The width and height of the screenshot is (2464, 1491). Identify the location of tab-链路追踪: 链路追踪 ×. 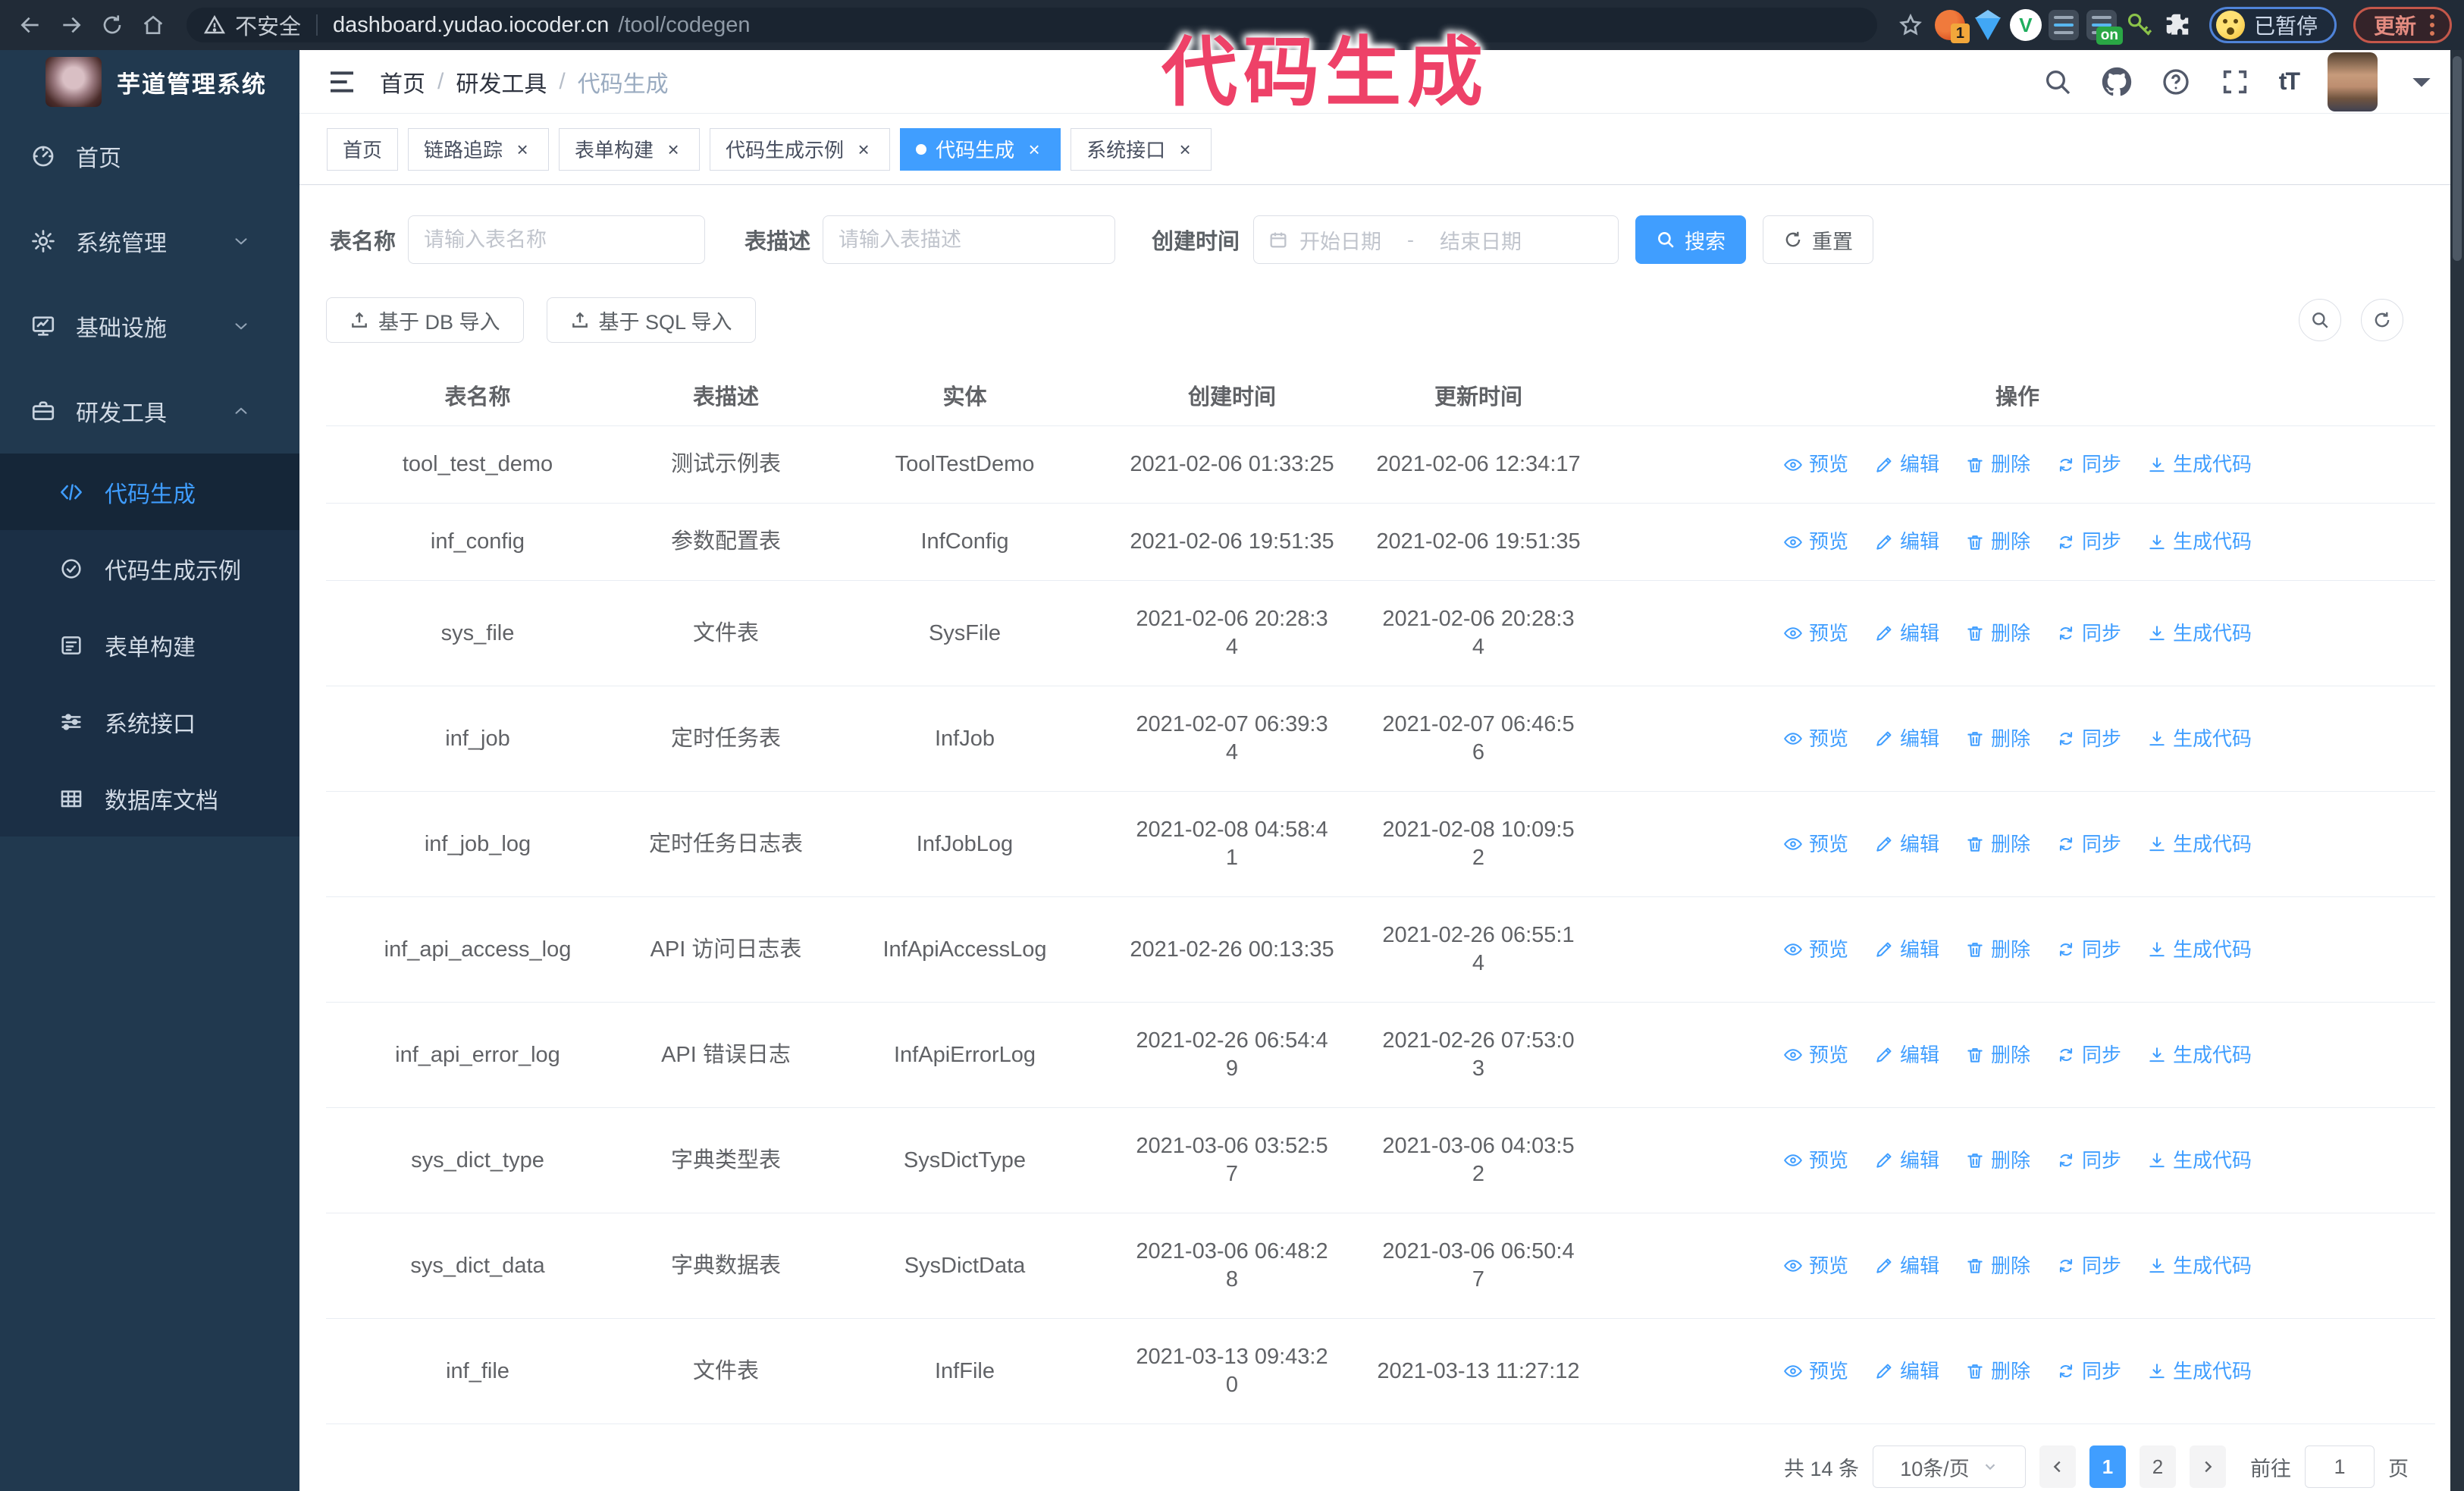
(479, 149).